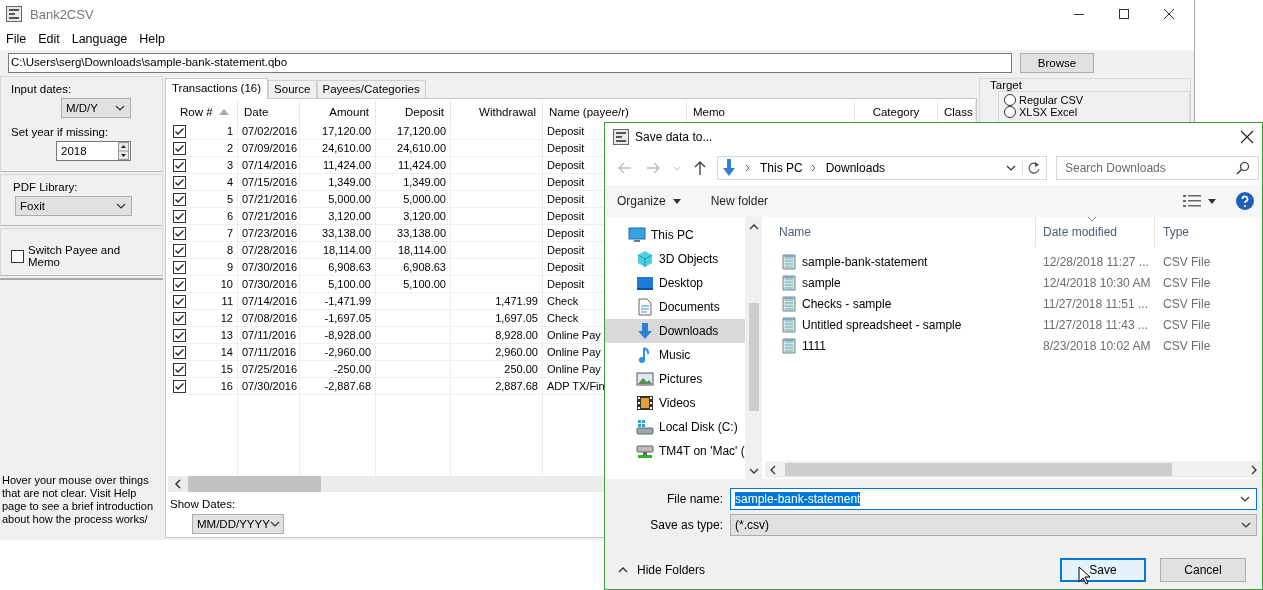 This screenshot has height=590, width=1263. I want to click on breadcrumb-item: Downloads, so click(855, 168).